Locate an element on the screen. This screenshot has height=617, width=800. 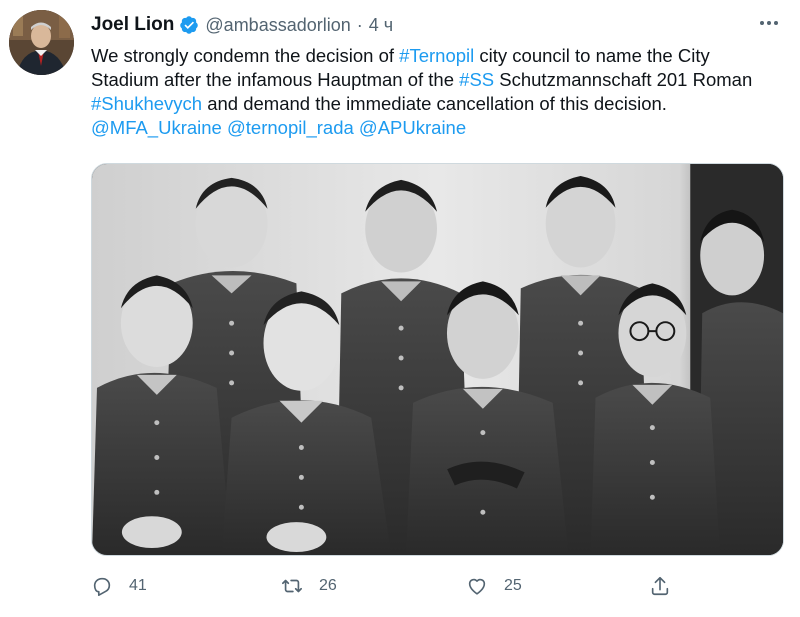
reply-icon is located at coordinates (102, 586).